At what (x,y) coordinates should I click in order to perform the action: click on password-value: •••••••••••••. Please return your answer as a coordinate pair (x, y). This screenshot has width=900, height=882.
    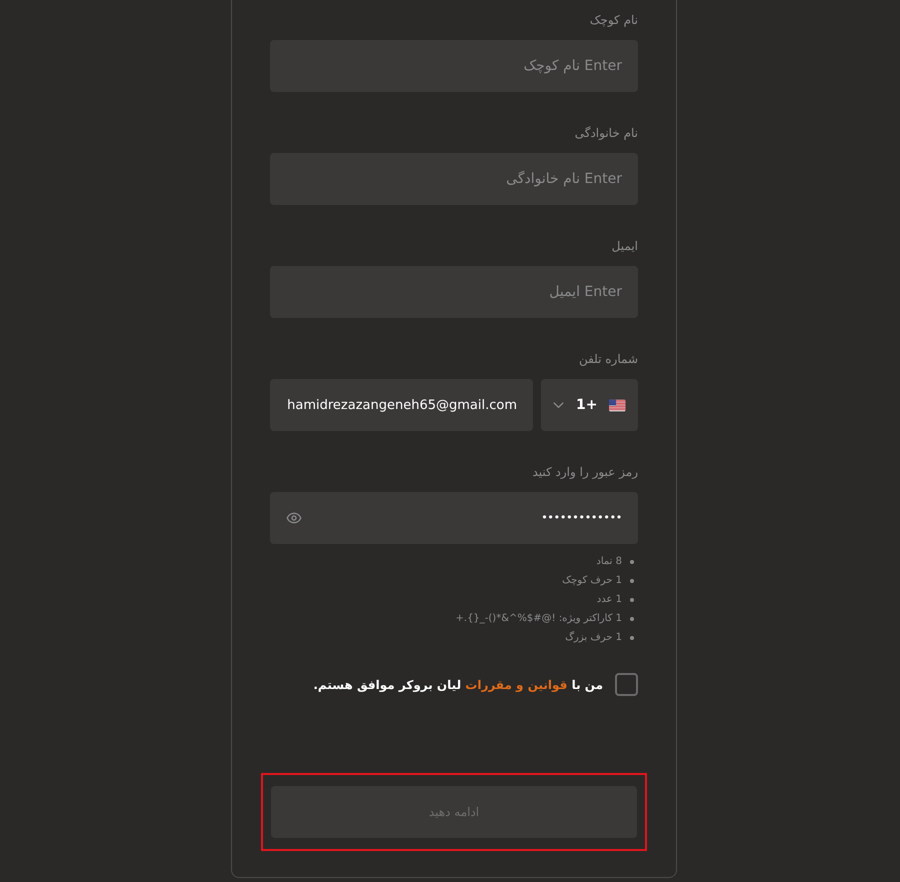
    Looking at the image, I should click on (581, 518).